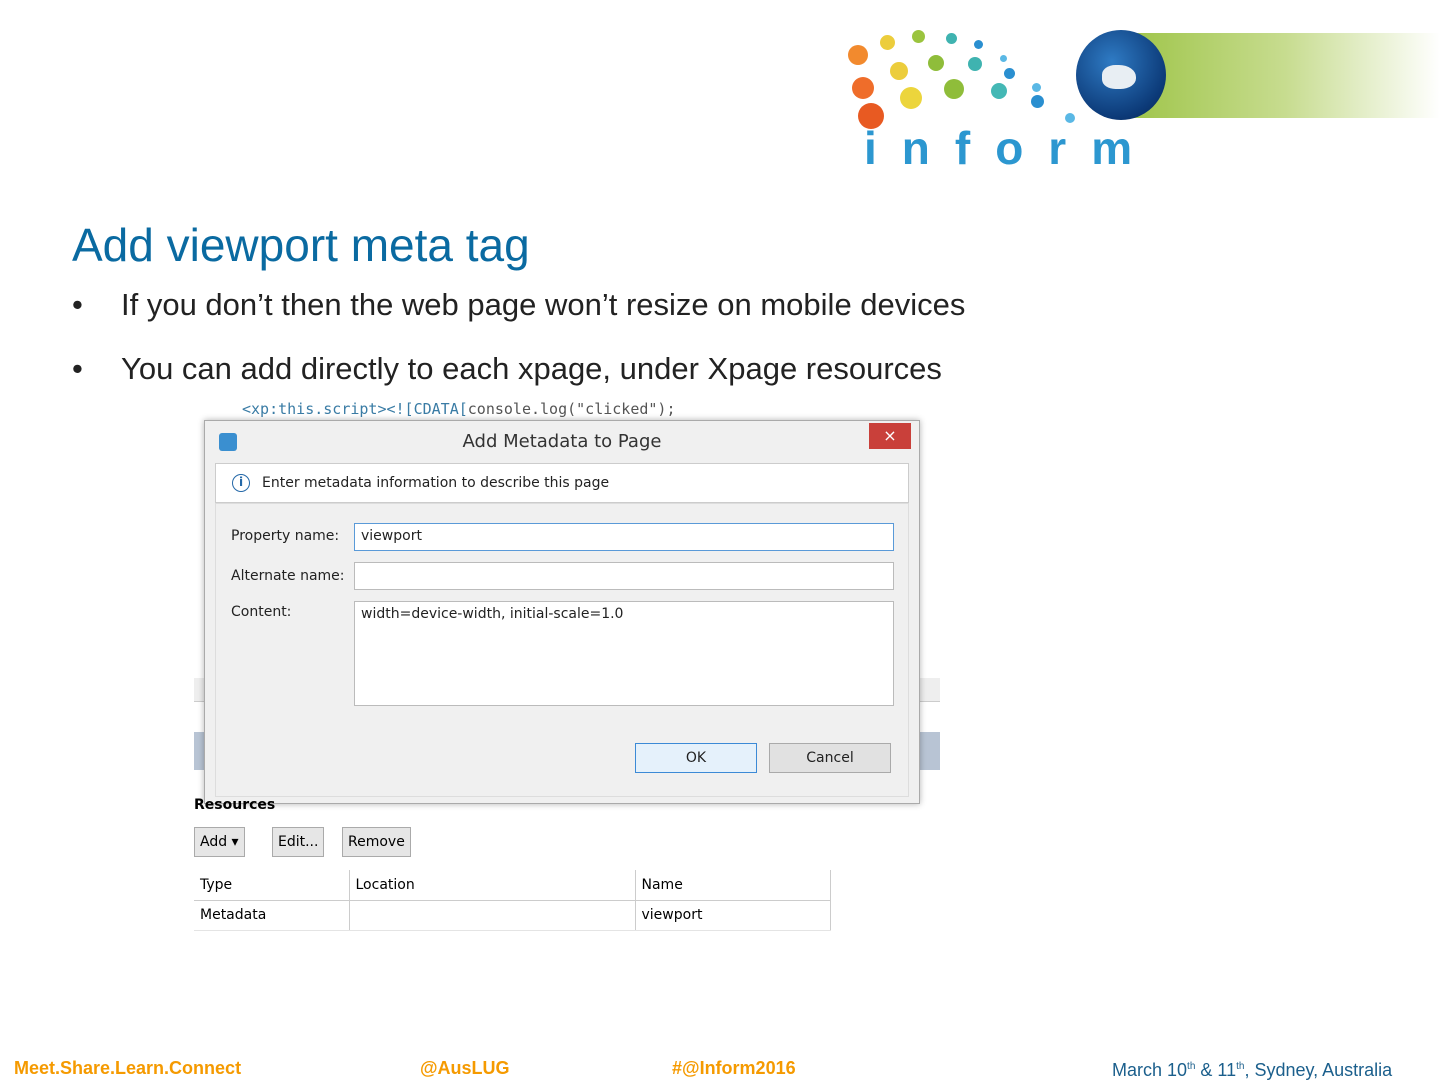  I want to click on column-name: Name, so click(733, 885).